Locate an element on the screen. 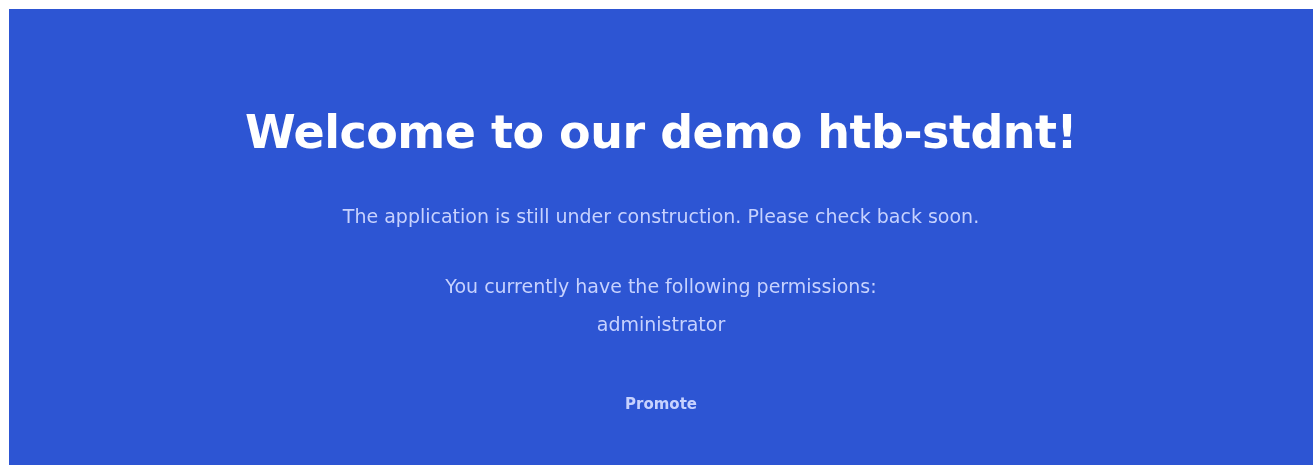 The height and width of the screenshot is (465, 1313). promote-button: Promote is located at coordinates (661, 404).